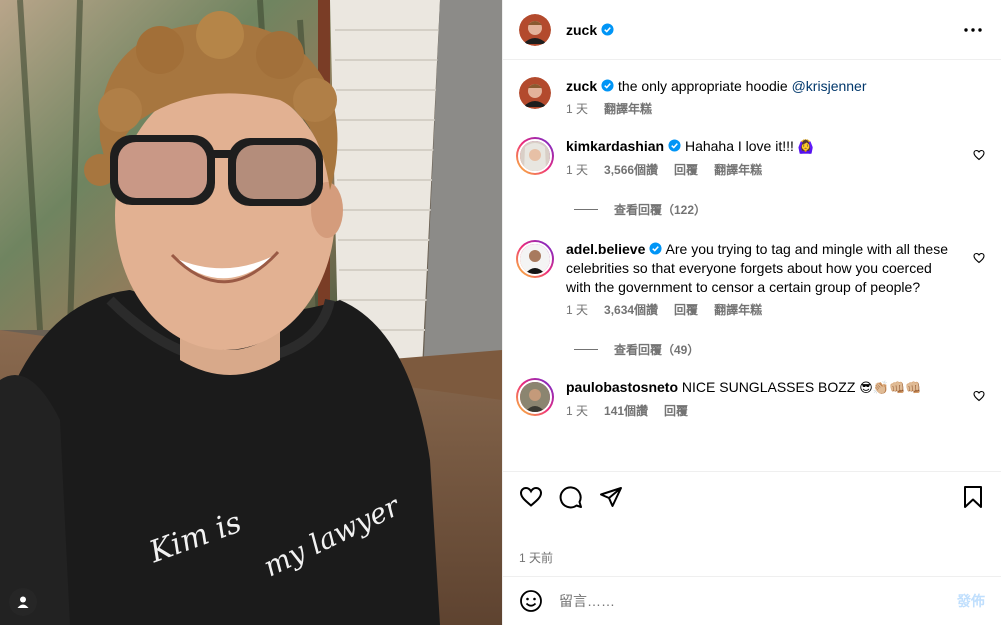 The width and height of the screenshot is (1001, 625). Describe the element at coordinates (581, 30) in the screenshot. I see `author-username: zuck` at that location.